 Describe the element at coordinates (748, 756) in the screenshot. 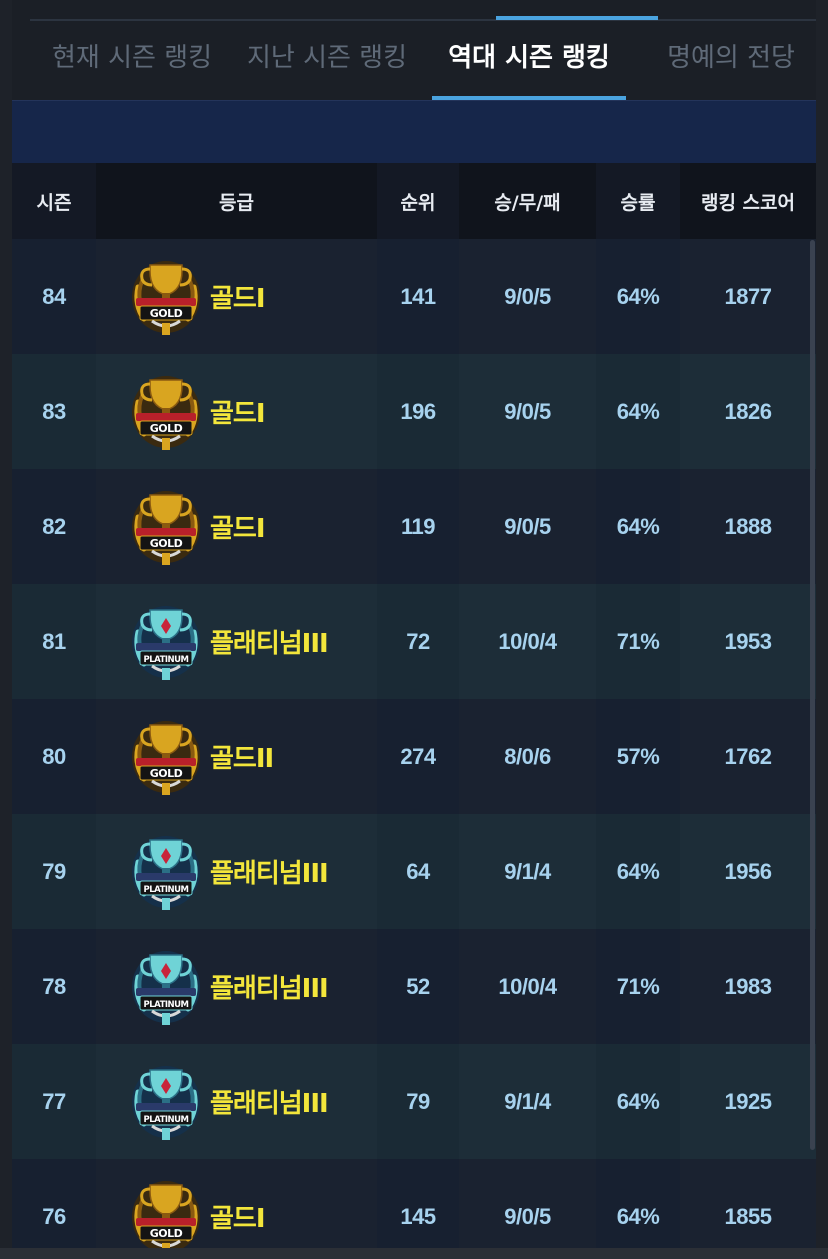

I see `ranking-score-cell: 1762` at that location.